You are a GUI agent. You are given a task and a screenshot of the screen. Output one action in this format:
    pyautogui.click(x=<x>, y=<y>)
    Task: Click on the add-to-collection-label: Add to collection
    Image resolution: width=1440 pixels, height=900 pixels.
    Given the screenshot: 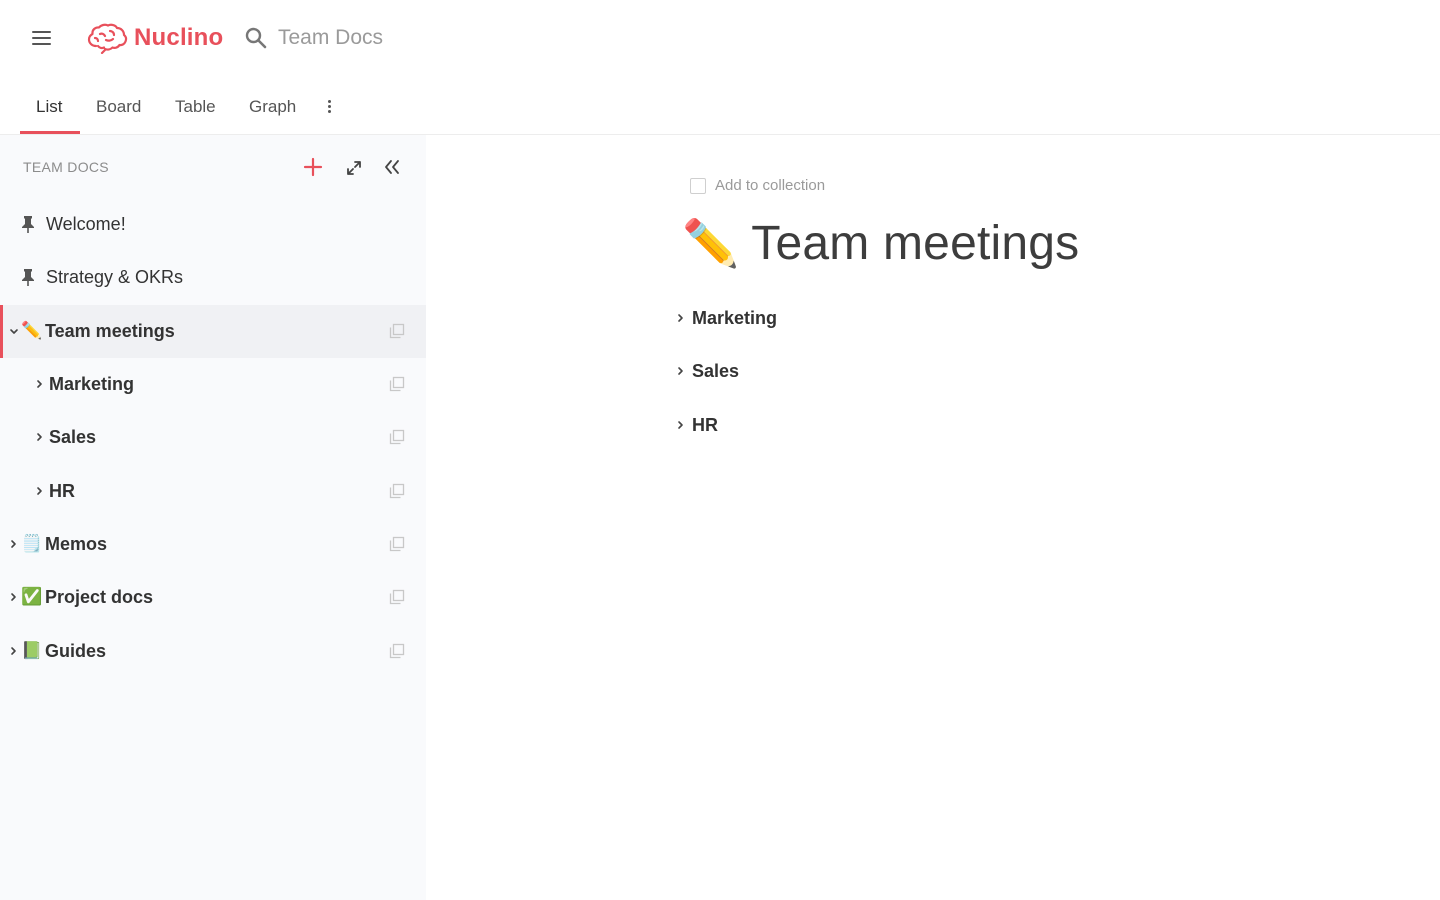 What is the action you would take?
    pyautogui.click(x=770, y=185)
    